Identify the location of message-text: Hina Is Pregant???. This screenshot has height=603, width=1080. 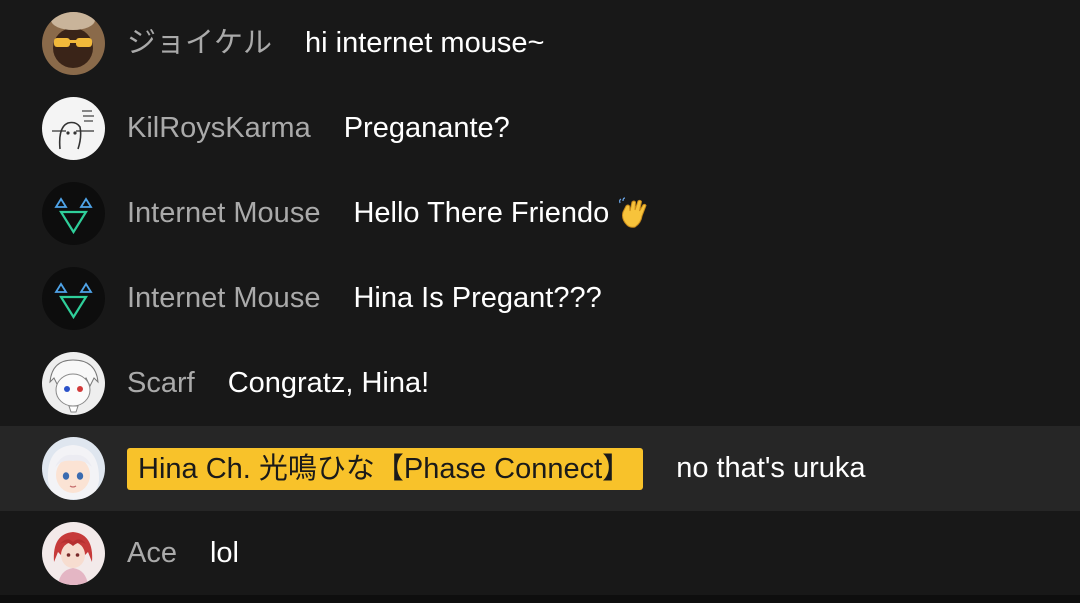
(477, 298).